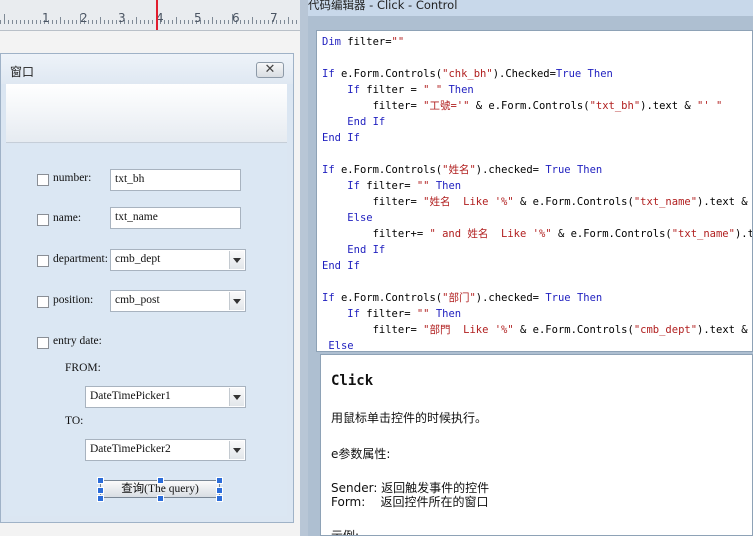 The width and height of the screenshot is (753, 536). What do you see at coordinates (67, 218) in the screenshot?
I see `name-label: name:` at bounding box center [67, 218].